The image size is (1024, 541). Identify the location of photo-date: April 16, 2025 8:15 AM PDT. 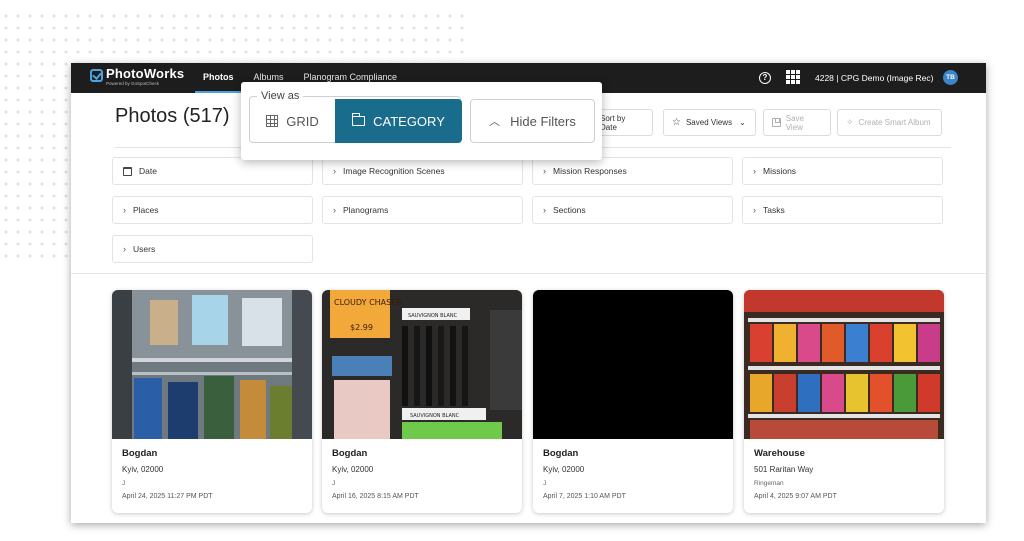
(375, 496).